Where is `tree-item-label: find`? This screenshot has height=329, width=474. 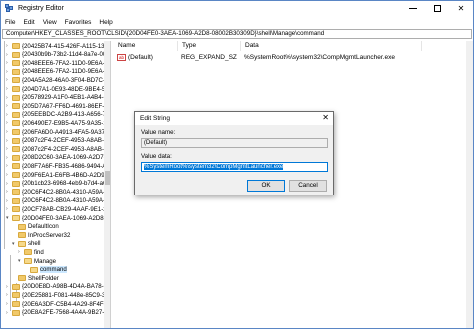
tree-item-label: find is located at coordinates (39, 252).